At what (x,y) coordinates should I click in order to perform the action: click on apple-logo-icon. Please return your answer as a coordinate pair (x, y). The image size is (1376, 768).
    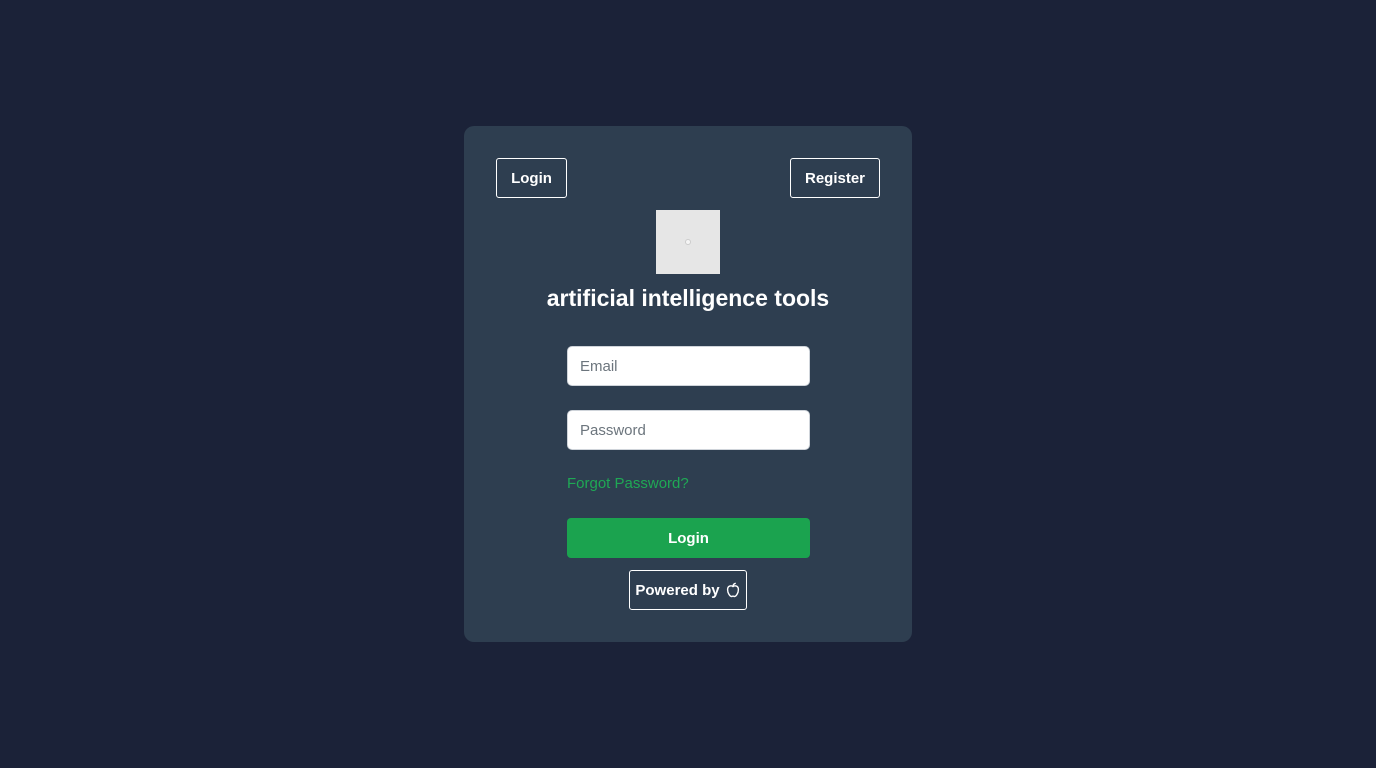
    Looking at the image, I should click on (733, 590).